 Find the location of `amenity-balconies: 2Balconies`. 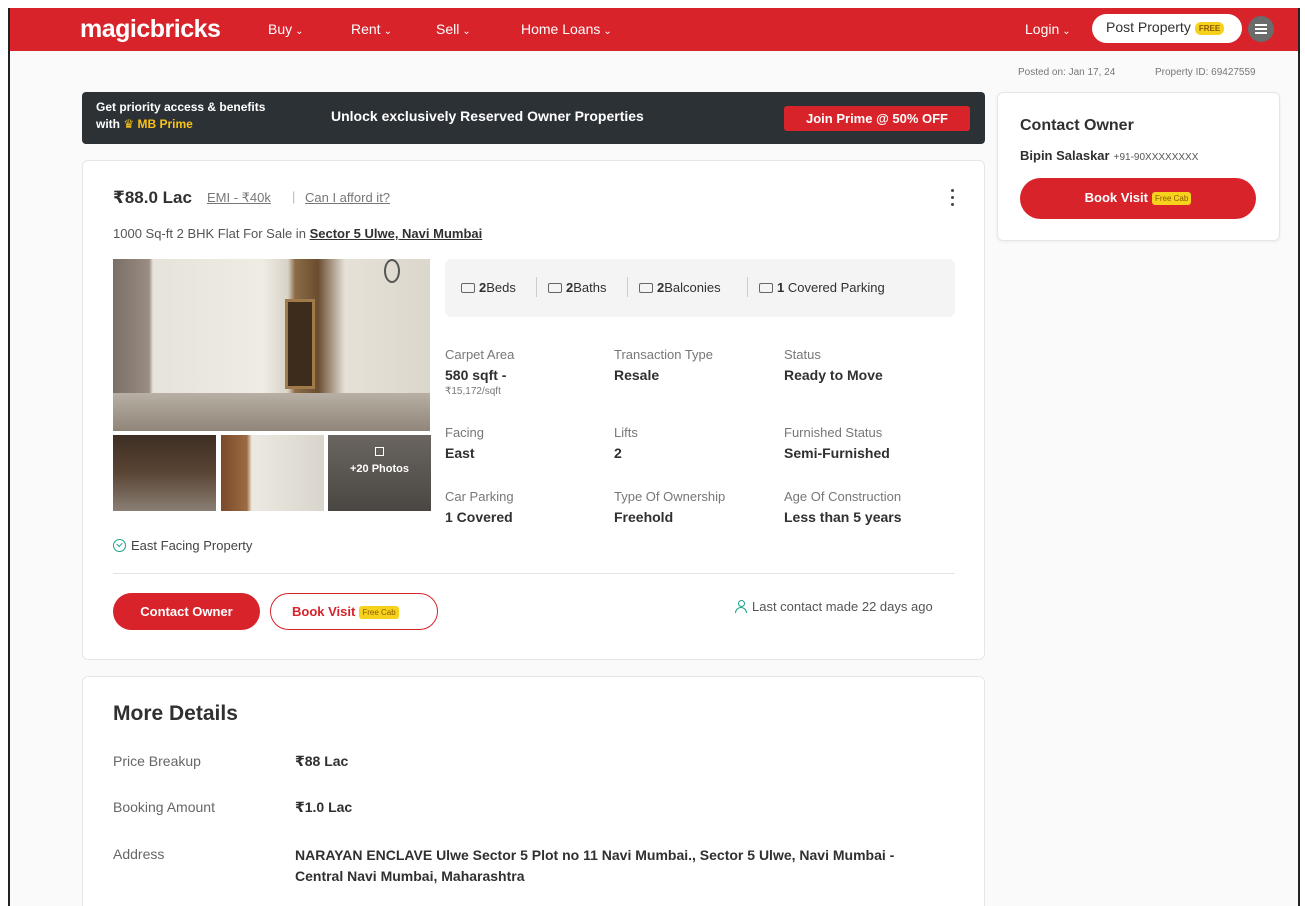

amenity-balconies: 2Balconies is located at coordinates (680, 287).